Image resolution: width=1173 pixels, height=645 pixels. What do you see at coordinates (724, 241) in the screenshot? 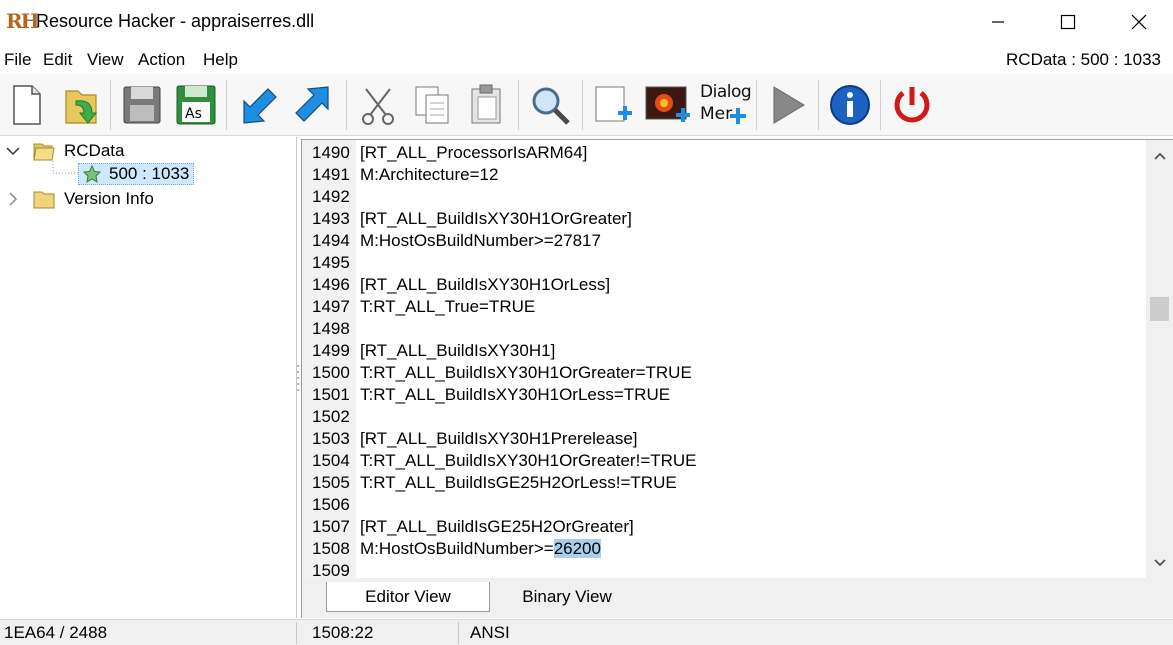
I see `editor-line: 1494 M:HostOsBuildNumber>=27817` at bounding box center [724, 241].